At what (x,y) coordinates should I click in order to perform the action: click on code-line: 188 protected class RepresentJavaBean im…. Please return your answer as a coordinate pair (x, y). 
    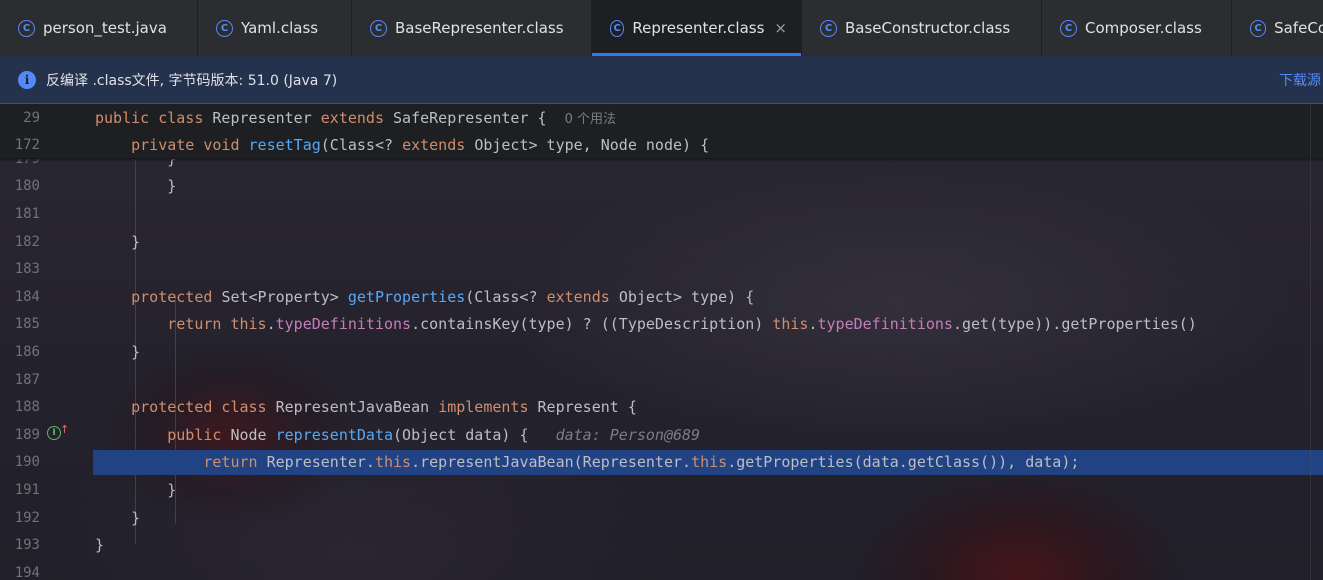
    Looking at the image, I should click on (661, 407).